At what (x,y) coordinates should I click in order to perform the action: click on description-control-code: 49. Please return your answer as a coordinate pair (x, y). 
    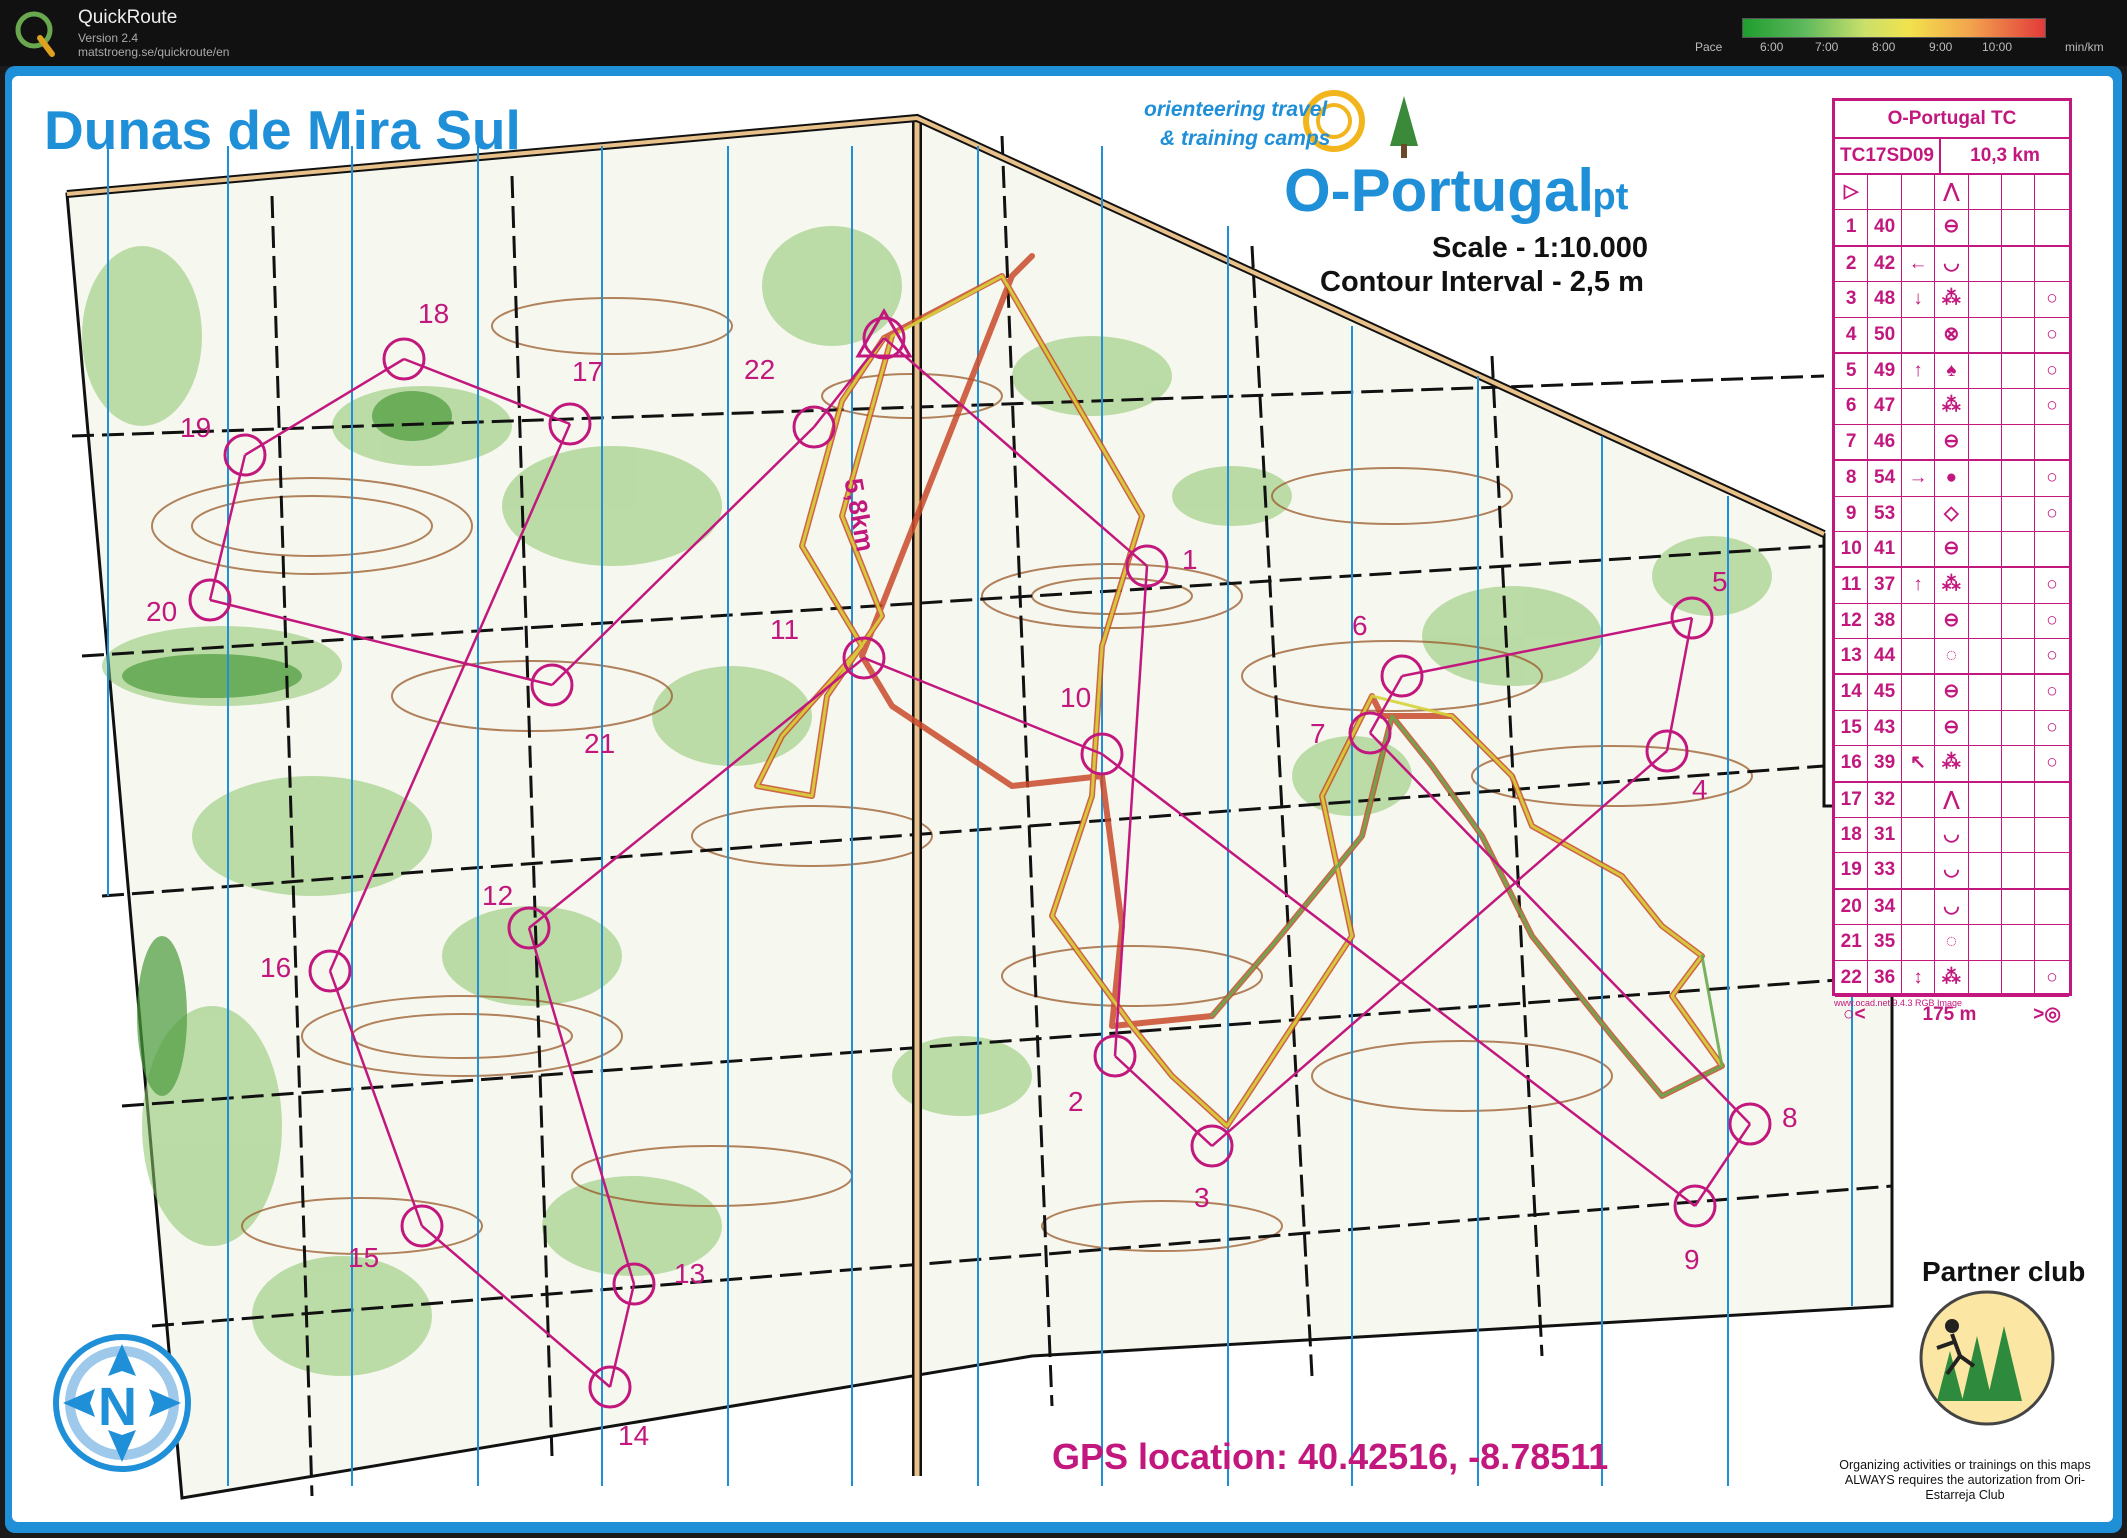
    Looking at the image, I should click on (1885, 371).